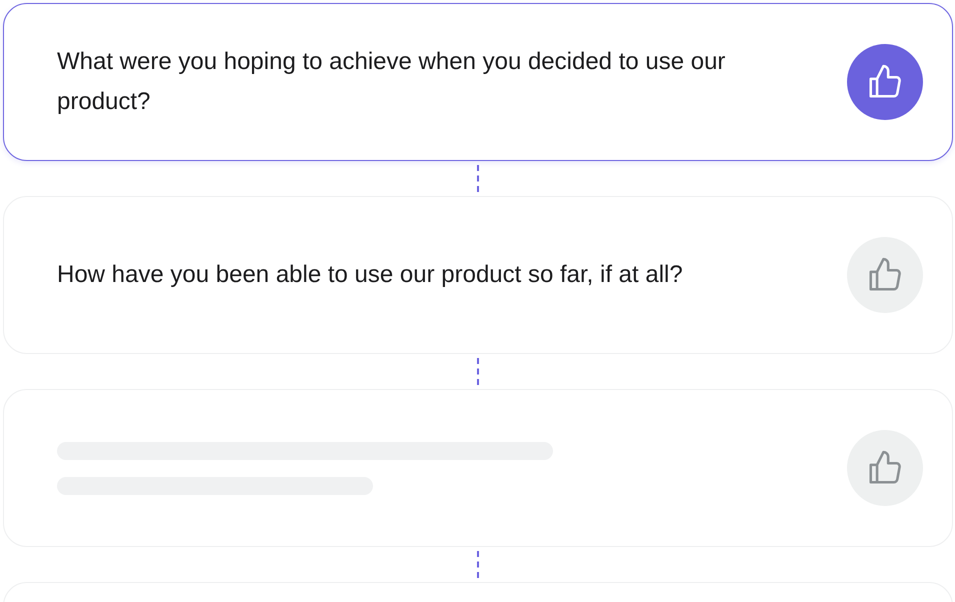 This screenshot has width=955, height=602. What do you see at coordinates (370, 275) in the screenshot?
I see `question-text: How have you been able to use our product so far, if at all?` at bounding box center [370, 275].